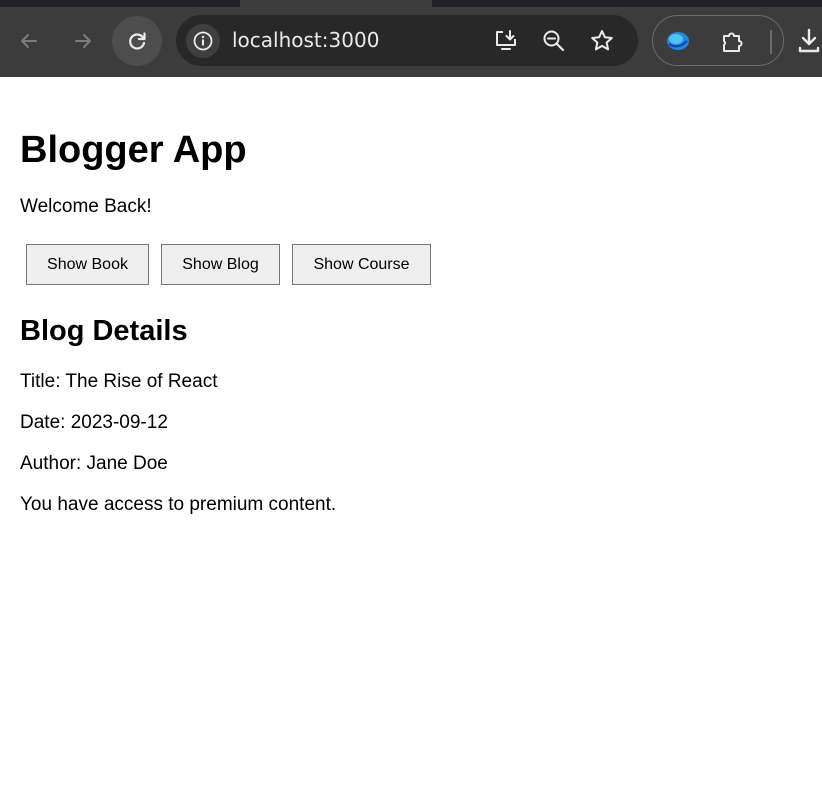  I want to click on blog-title: Title: The Rise of React, so click(119, 381).